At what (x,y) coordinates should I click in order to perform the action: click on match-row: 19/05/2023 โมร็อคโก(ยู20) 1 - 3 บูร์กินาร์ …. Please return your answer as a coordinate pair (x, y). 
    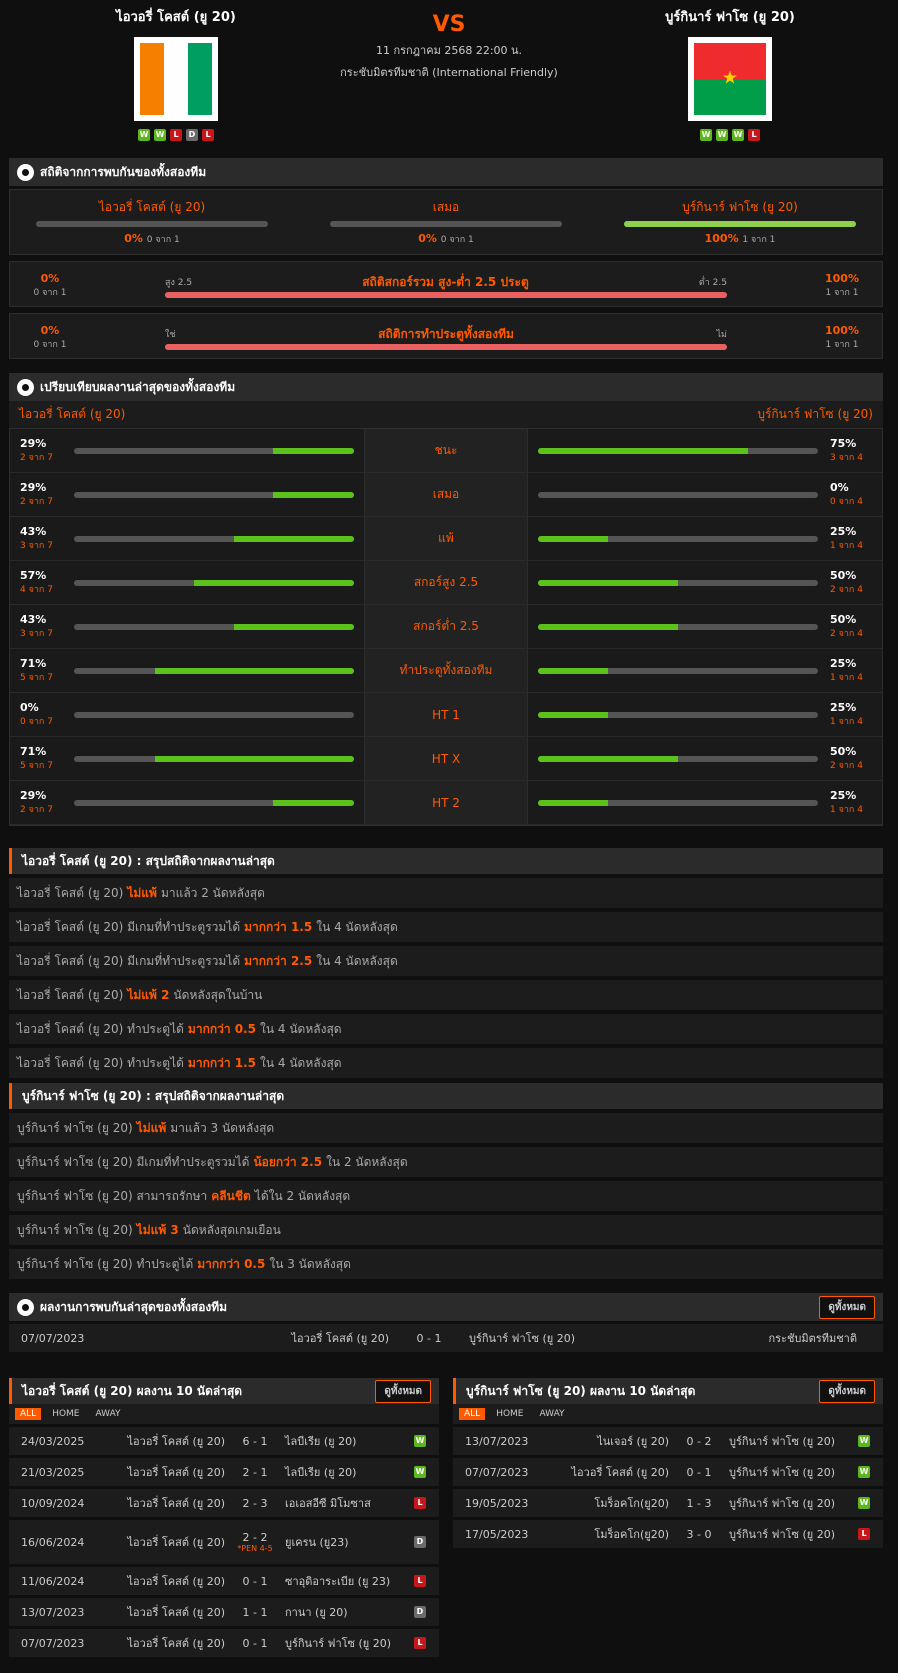
    Looking at the image, I should click on (668, 1503).